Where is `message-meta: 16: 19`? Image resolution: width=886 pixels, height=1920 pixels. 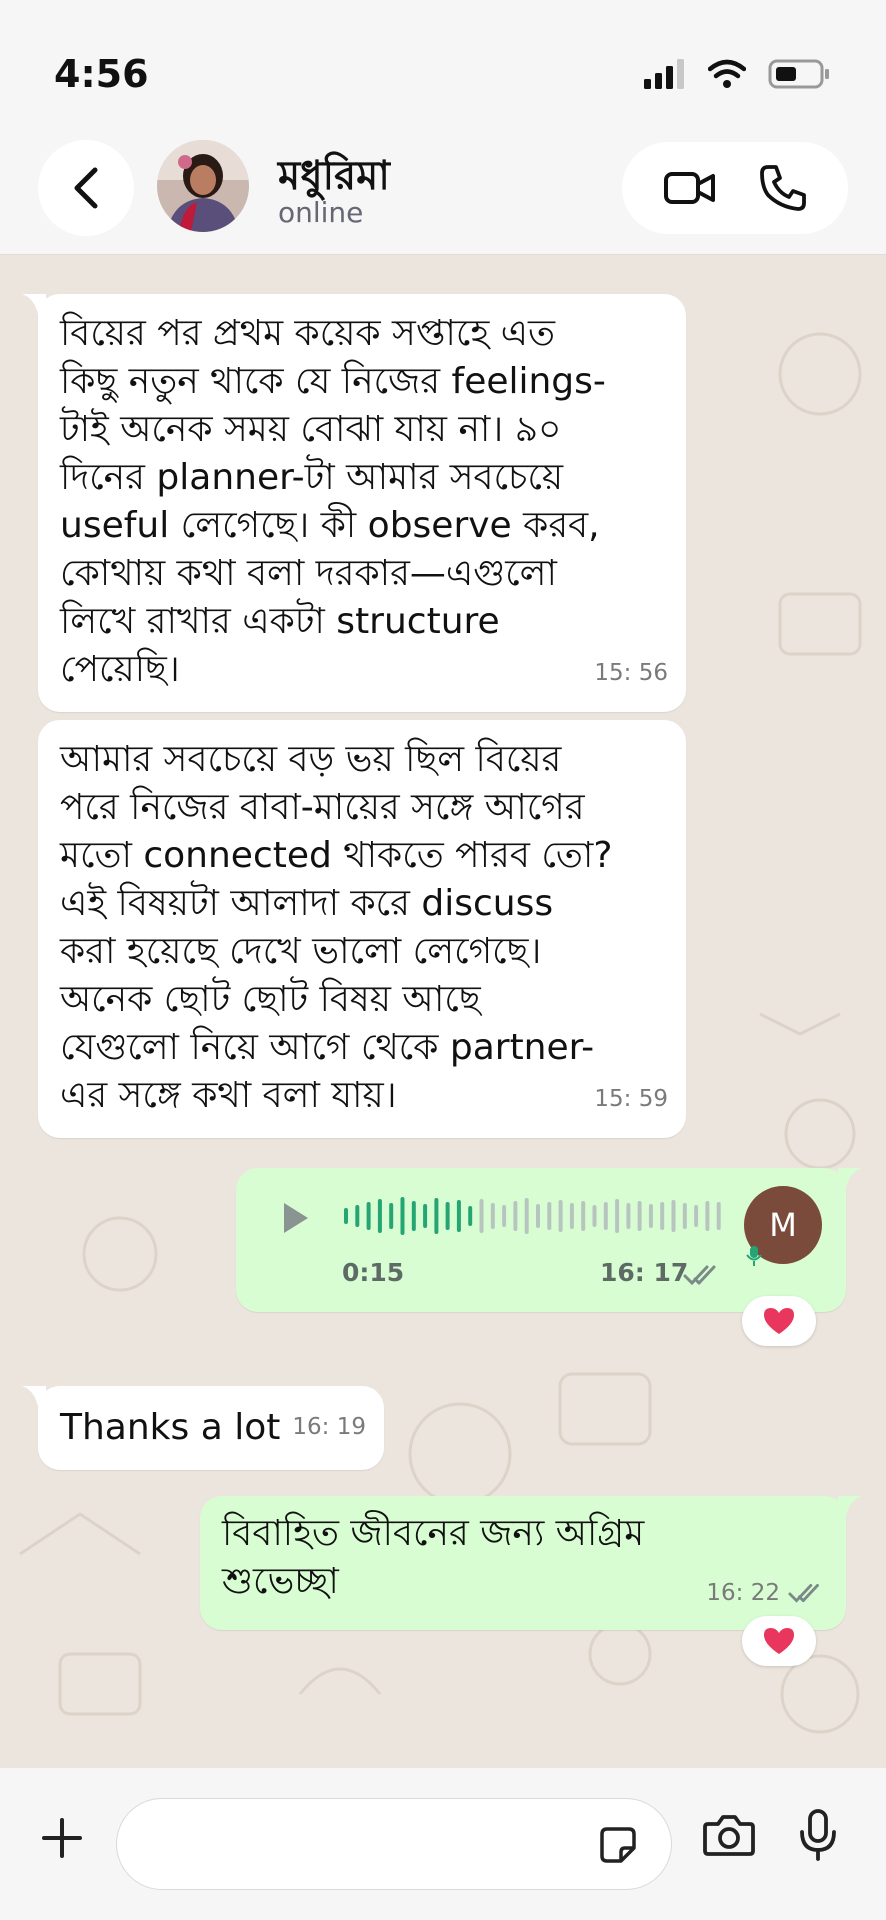
message-meta: 16: 19 is located at coordinates (329, 1427).